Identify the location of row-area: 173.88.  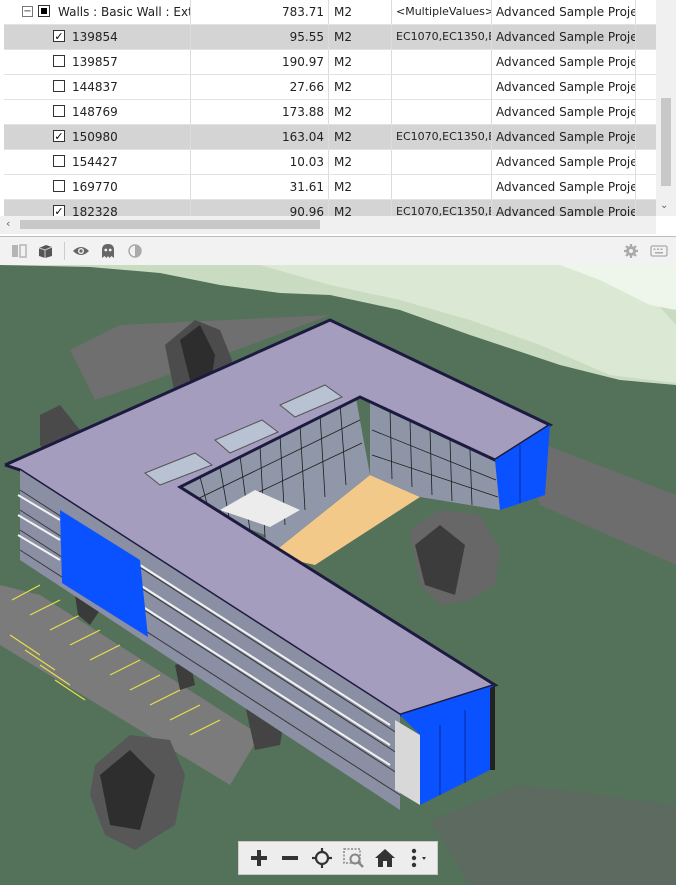
(260, 112).